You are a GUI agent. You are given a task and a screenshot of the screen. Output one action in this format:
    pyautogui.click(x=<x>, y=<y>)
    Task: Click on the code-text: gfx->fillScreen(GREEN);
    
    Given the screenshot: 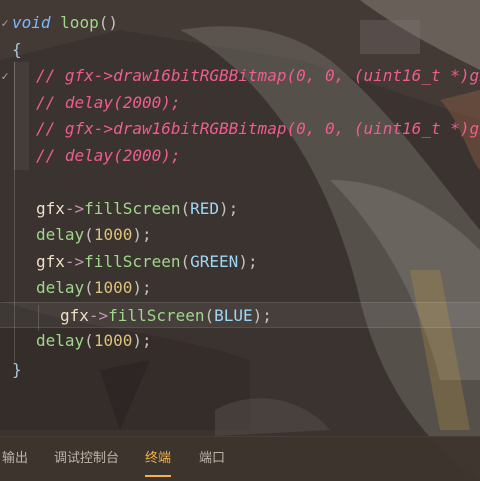 What is the action you would take?
    pyautogui.click(x=147, y=262)
    